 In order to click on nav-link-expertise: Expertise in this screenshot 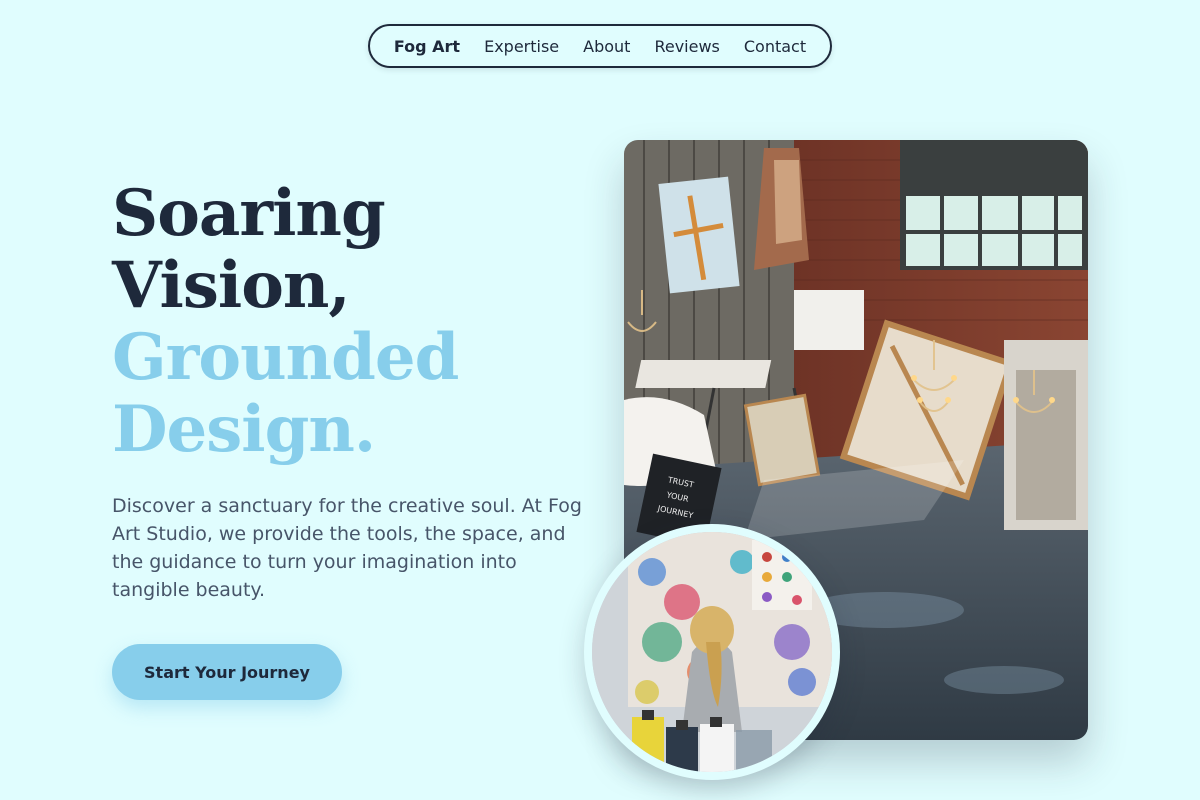, I will do `click(521, 46)`.